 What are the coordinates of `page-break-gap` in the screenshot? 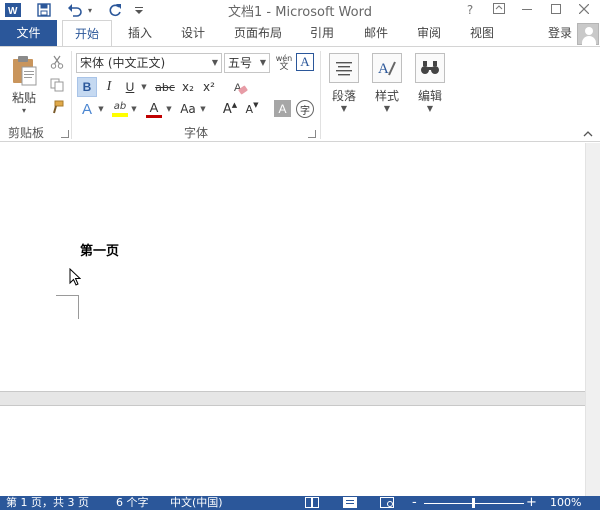 It's located at (292, 398).